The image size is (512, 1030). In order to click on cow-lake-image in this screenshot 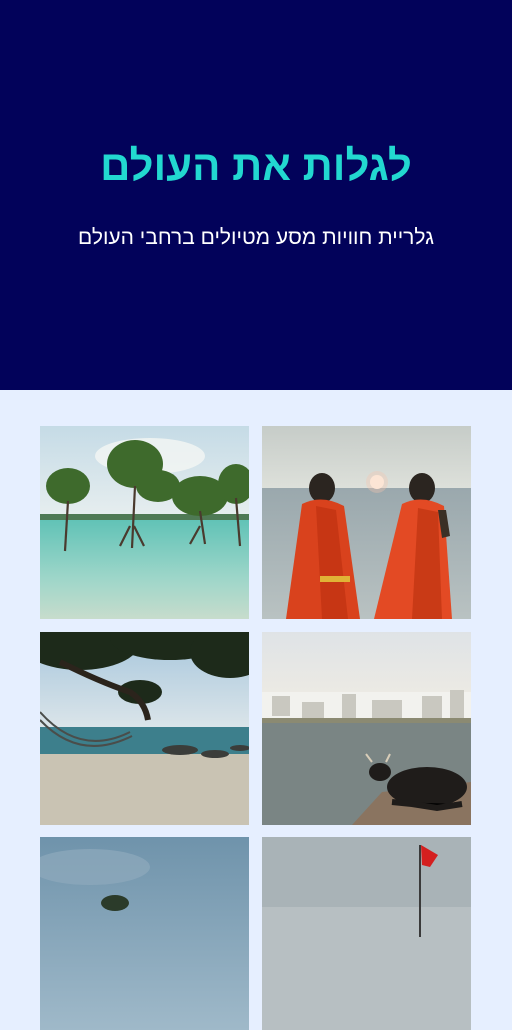, I will do `click(366, 728)`.